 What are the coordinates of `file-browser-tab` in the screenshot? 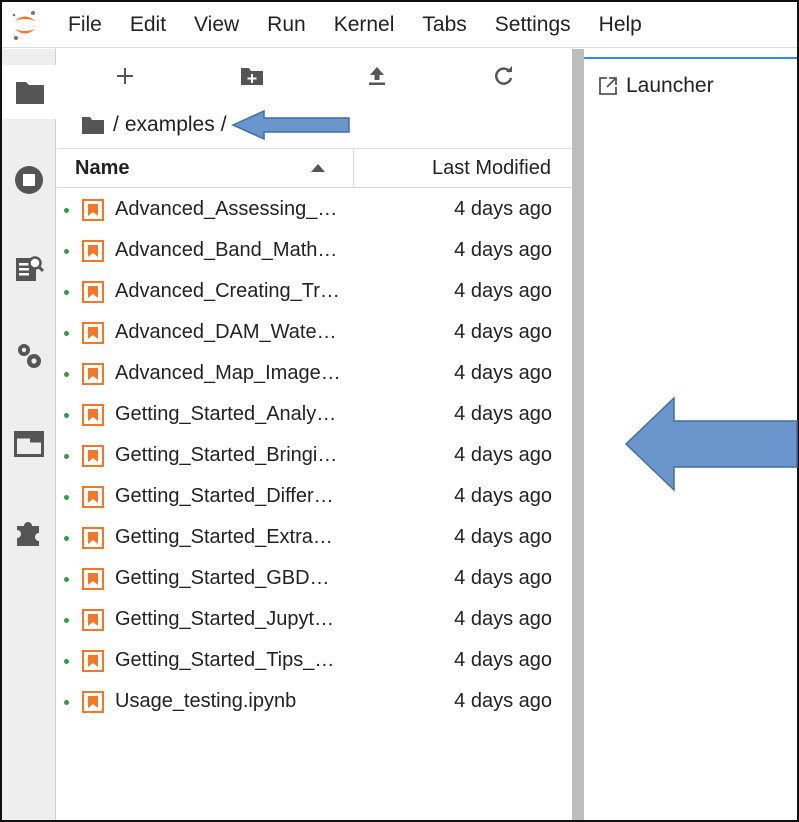 It's located at (29, 92).